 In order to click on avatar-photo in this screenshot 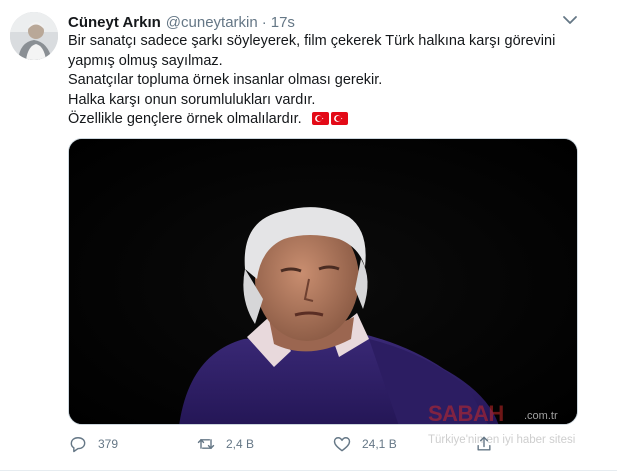, I will do `click(34, 36)`.